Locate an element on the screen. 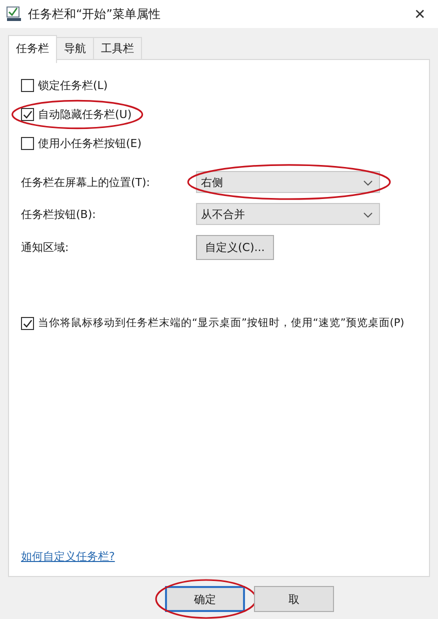 The height and width of the screenshot is (619, 438). setting-label: 任务栏在屏幕上的位置(T): is located at coordinates (86, 182).